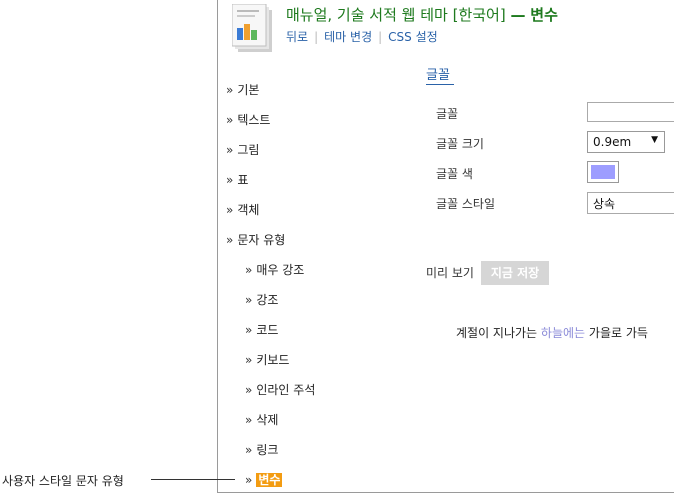 Image resolution: width=674 pixels, height=495 pixels. Describe the element at coordinates (454, 174) in the screenshot. I see `font-color-label: 글꼴 색` at that location.